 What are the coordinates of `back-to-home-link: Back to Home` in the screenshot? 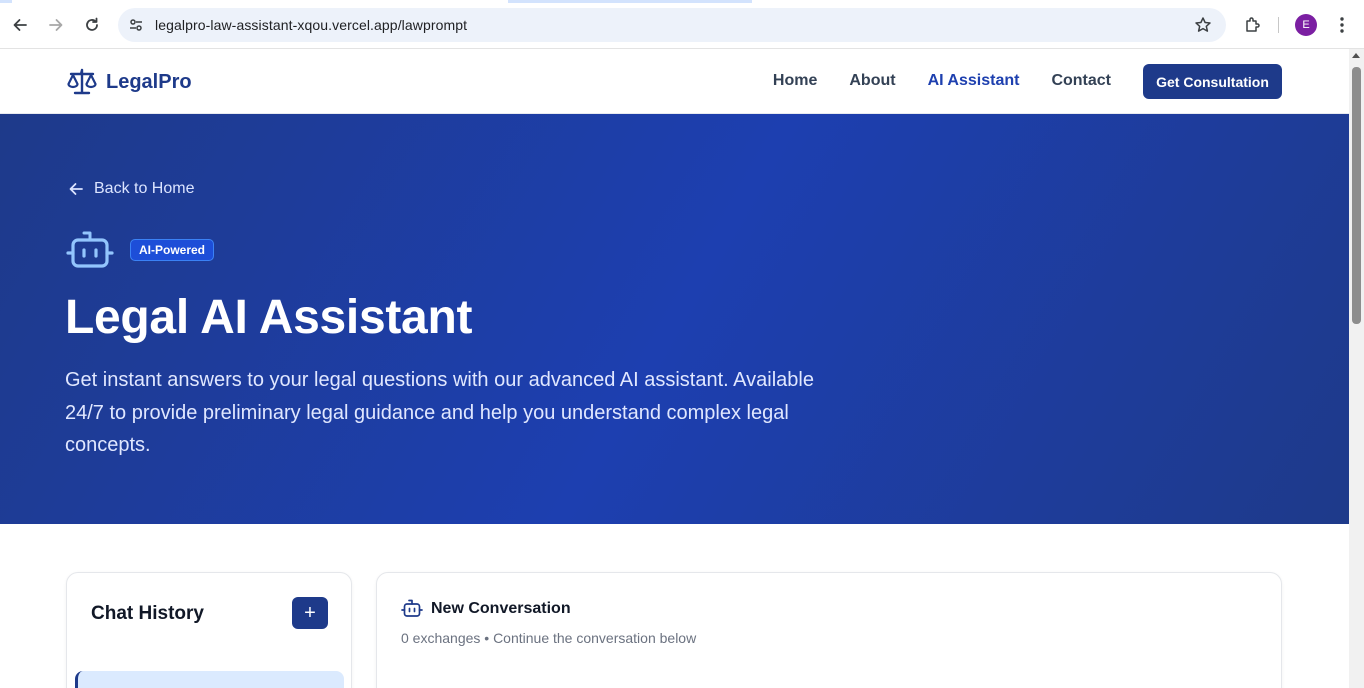 It's located at (131, 189).